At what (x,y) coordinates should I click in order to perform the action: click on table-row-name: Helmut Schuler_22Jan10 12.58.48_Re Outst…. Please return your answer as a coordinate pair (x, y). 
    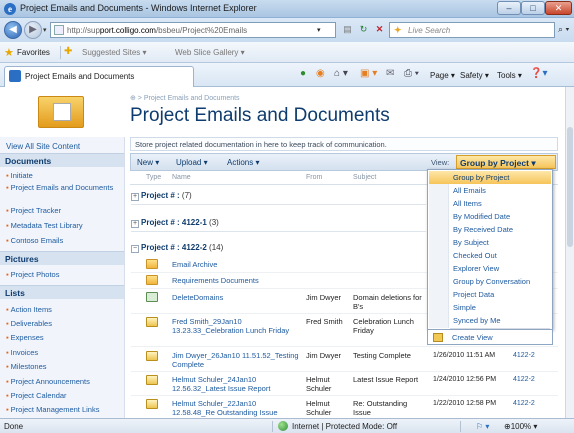
    Looking at the image, I should click on (236, 408).